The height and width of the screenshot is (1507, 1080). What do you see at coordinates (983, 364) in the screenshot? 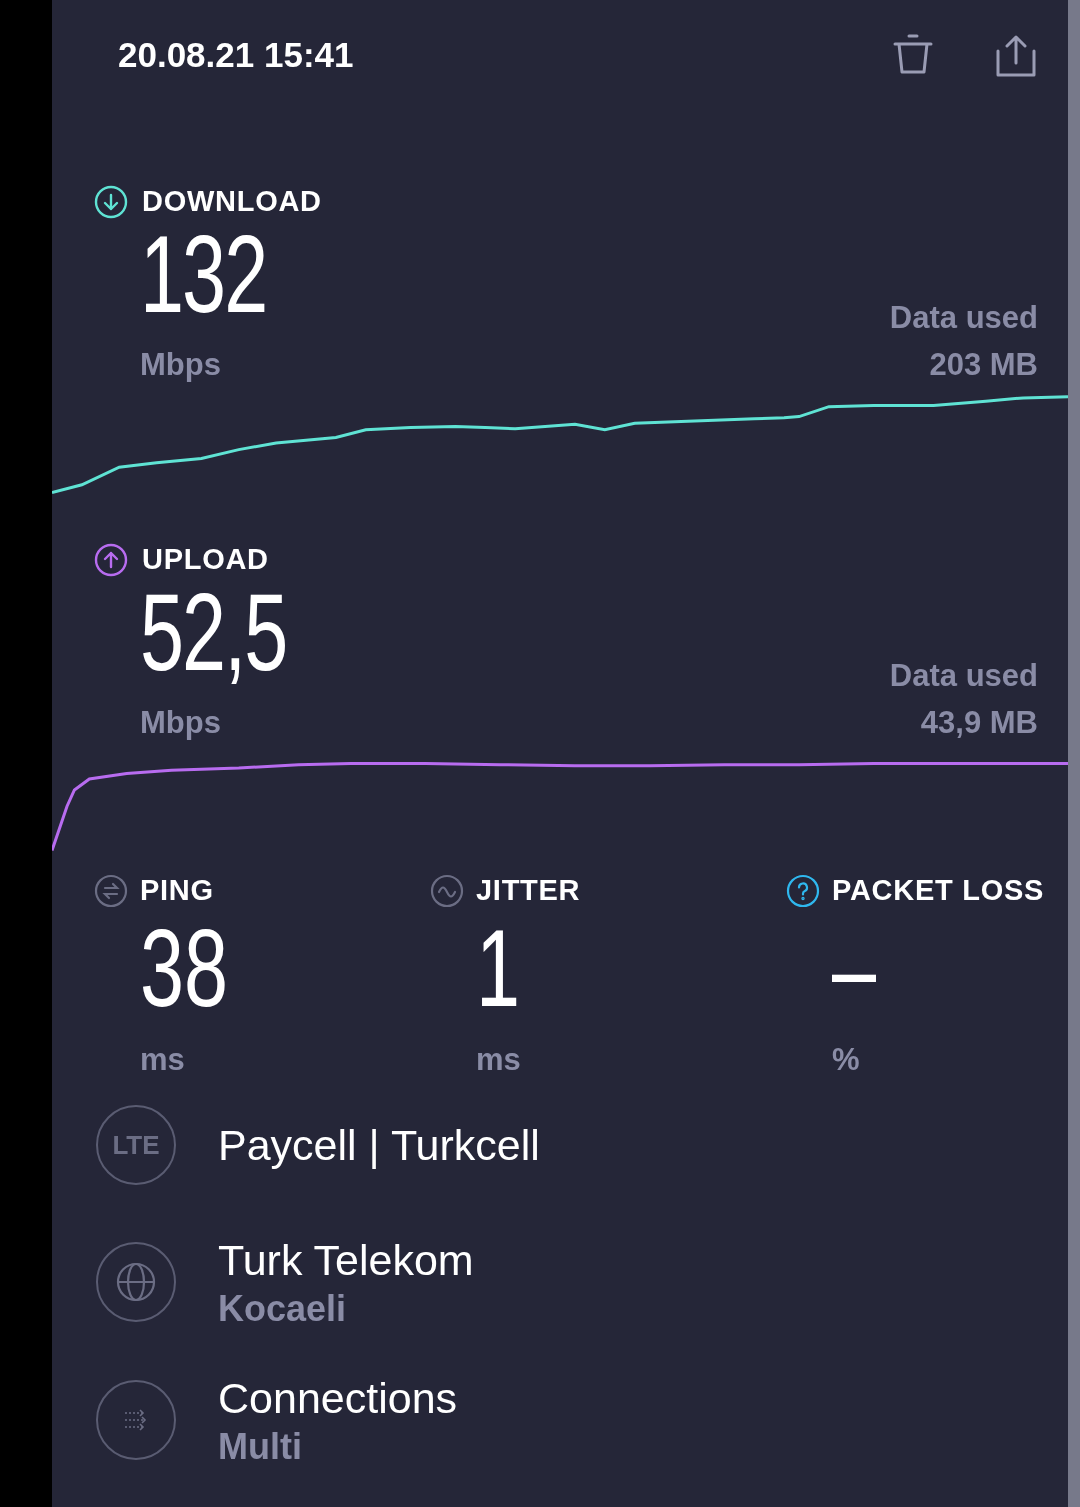
I see `data-used-value: 203 MB` at bounding box center [983, 364].